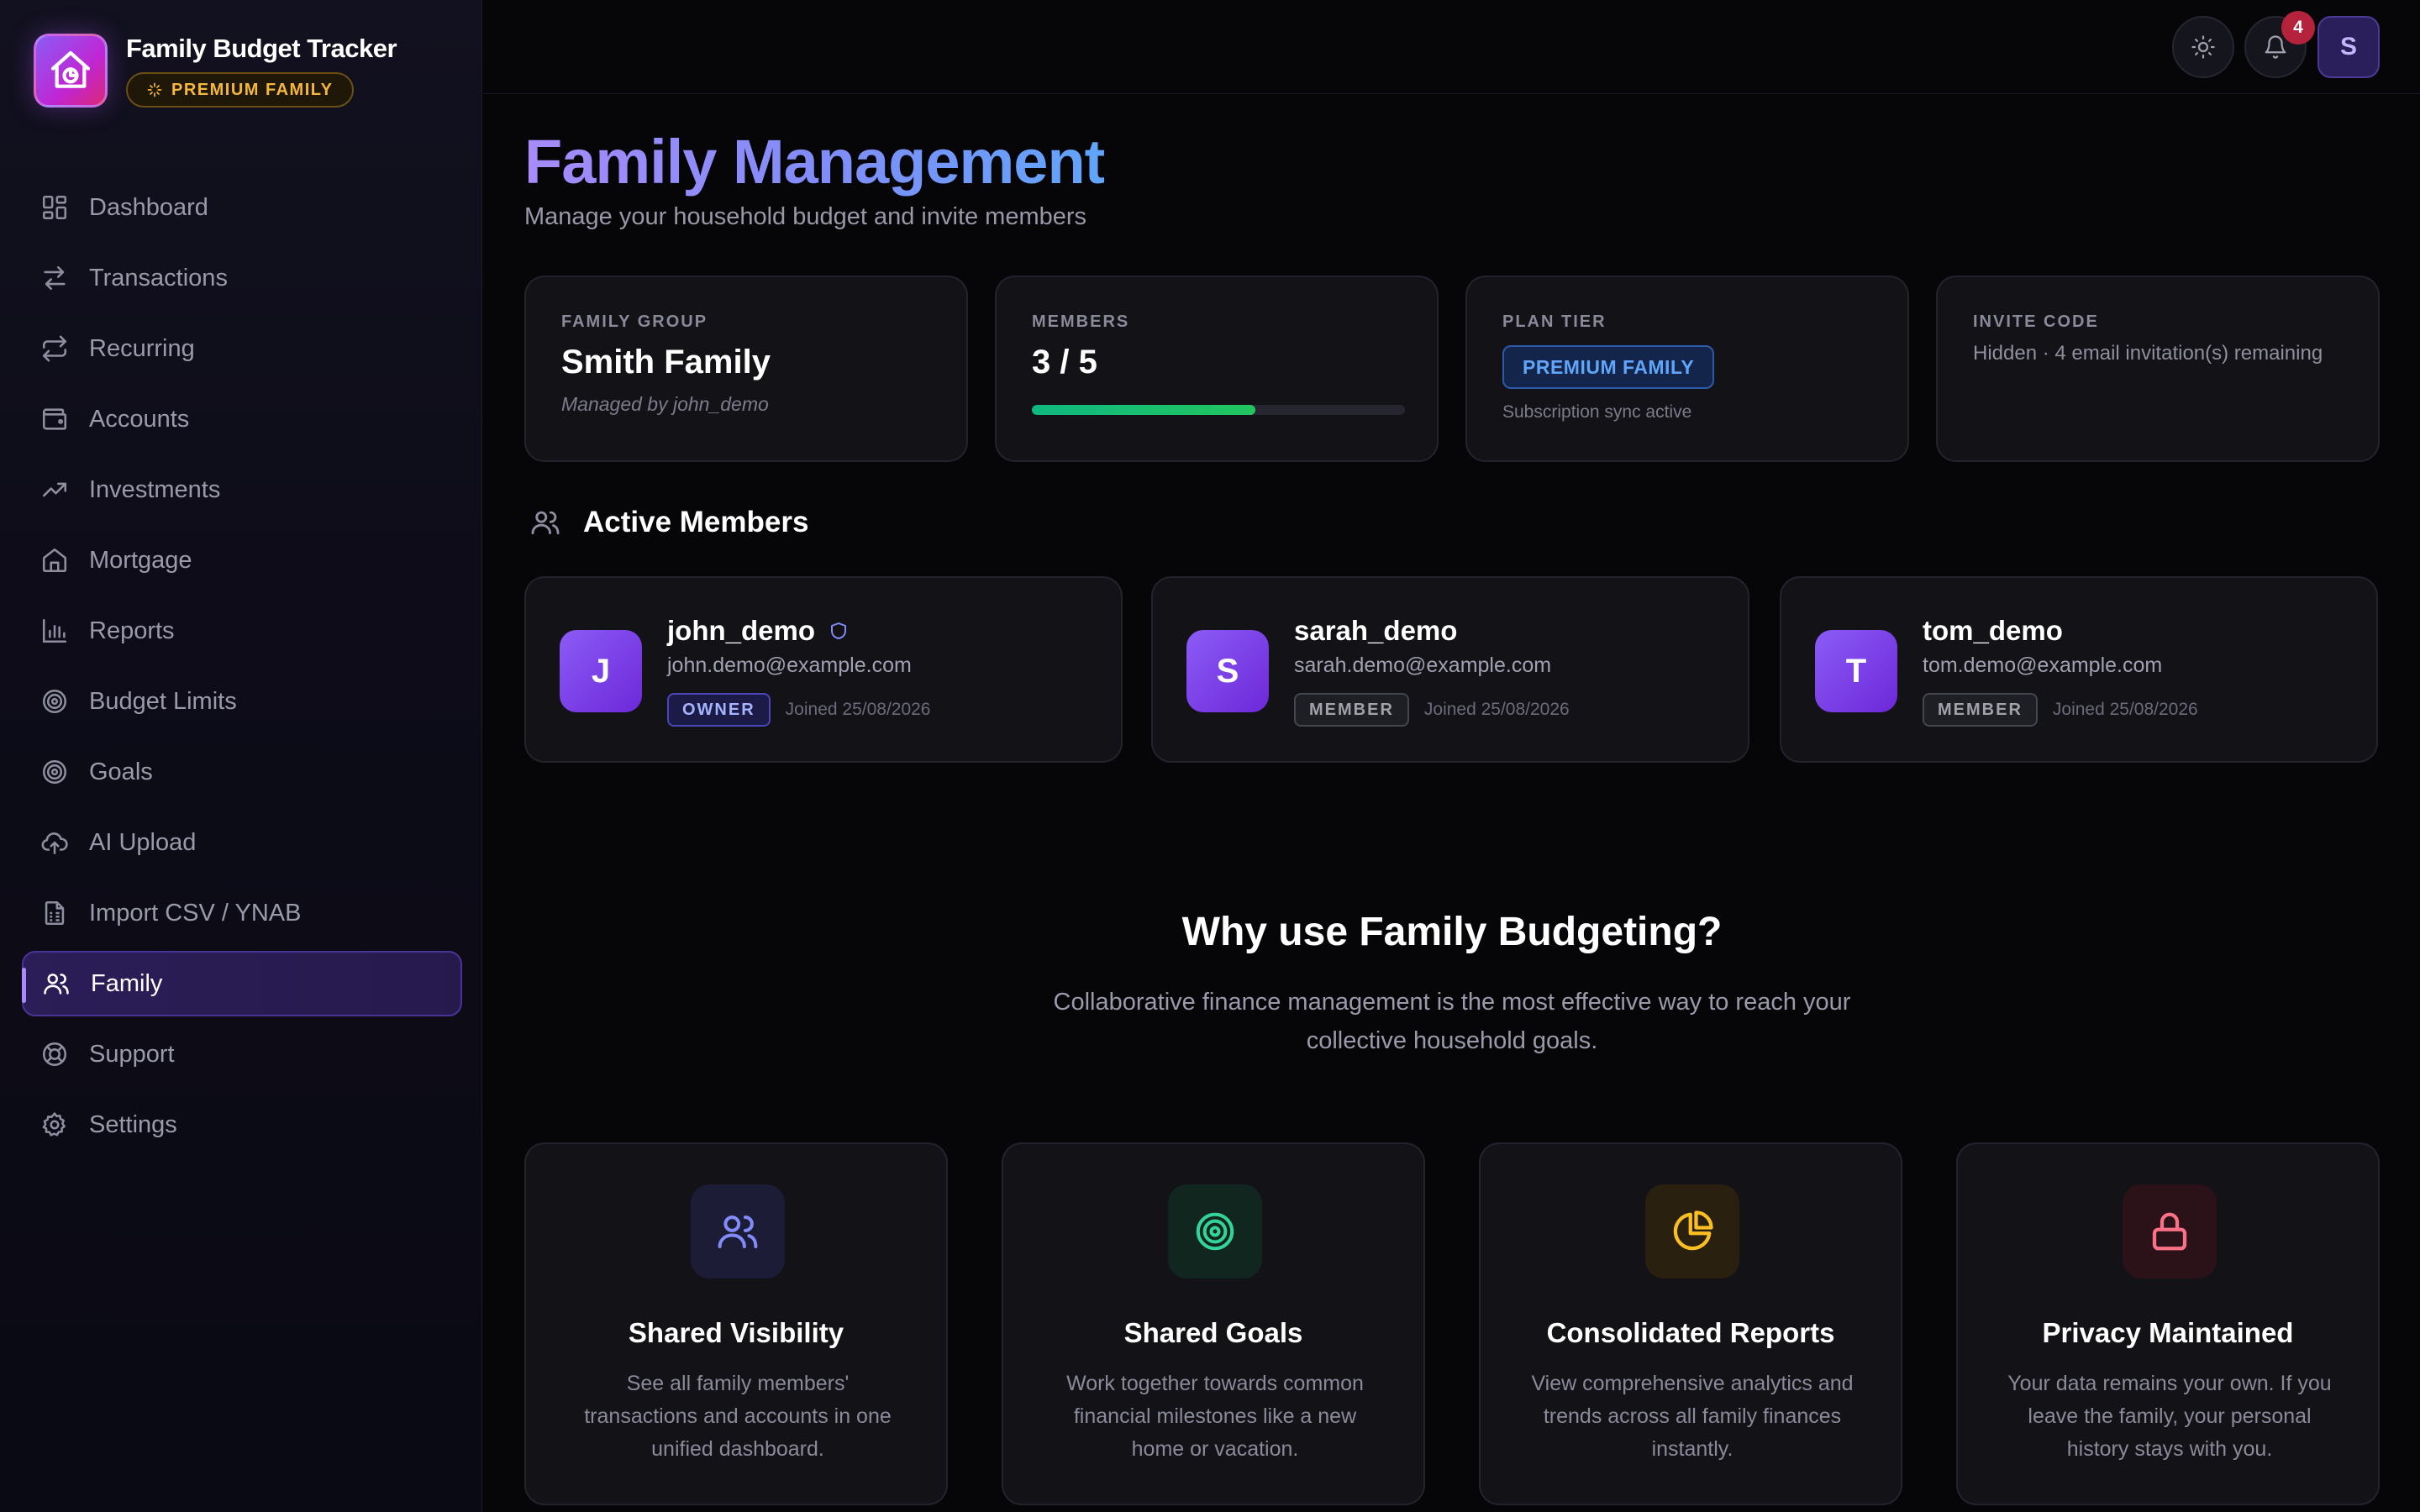 Image resolution: width=2420 pixels, height=1512 pixels. Describe the element at coordinates (1376, 630) in the screenshot. I see `member-name: sarah_demo` at that location.